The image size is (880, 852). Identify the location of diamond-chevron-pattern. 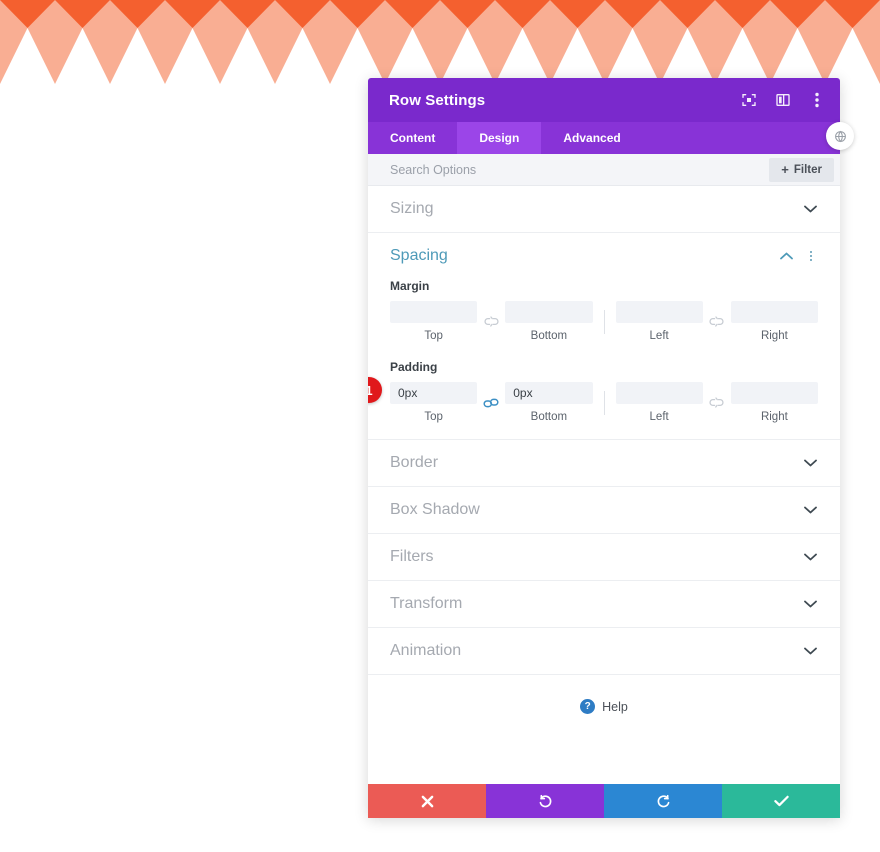
(440, 42).